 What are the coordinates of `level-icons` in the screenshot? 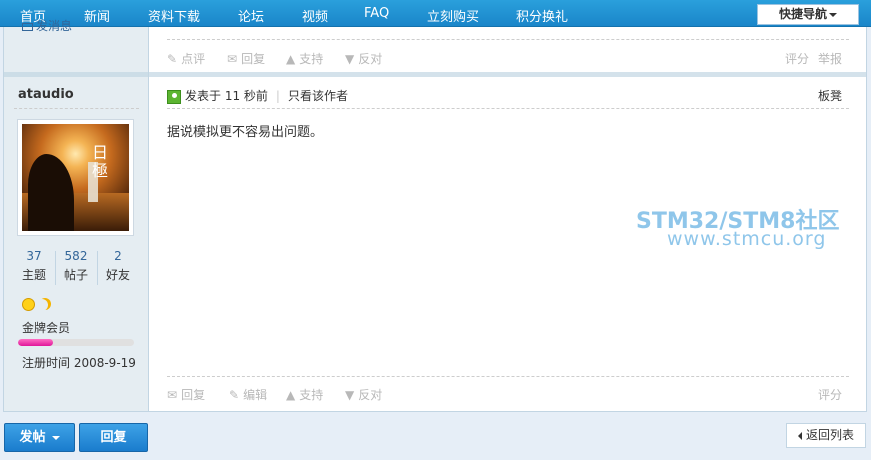 It's located at (35, 304).